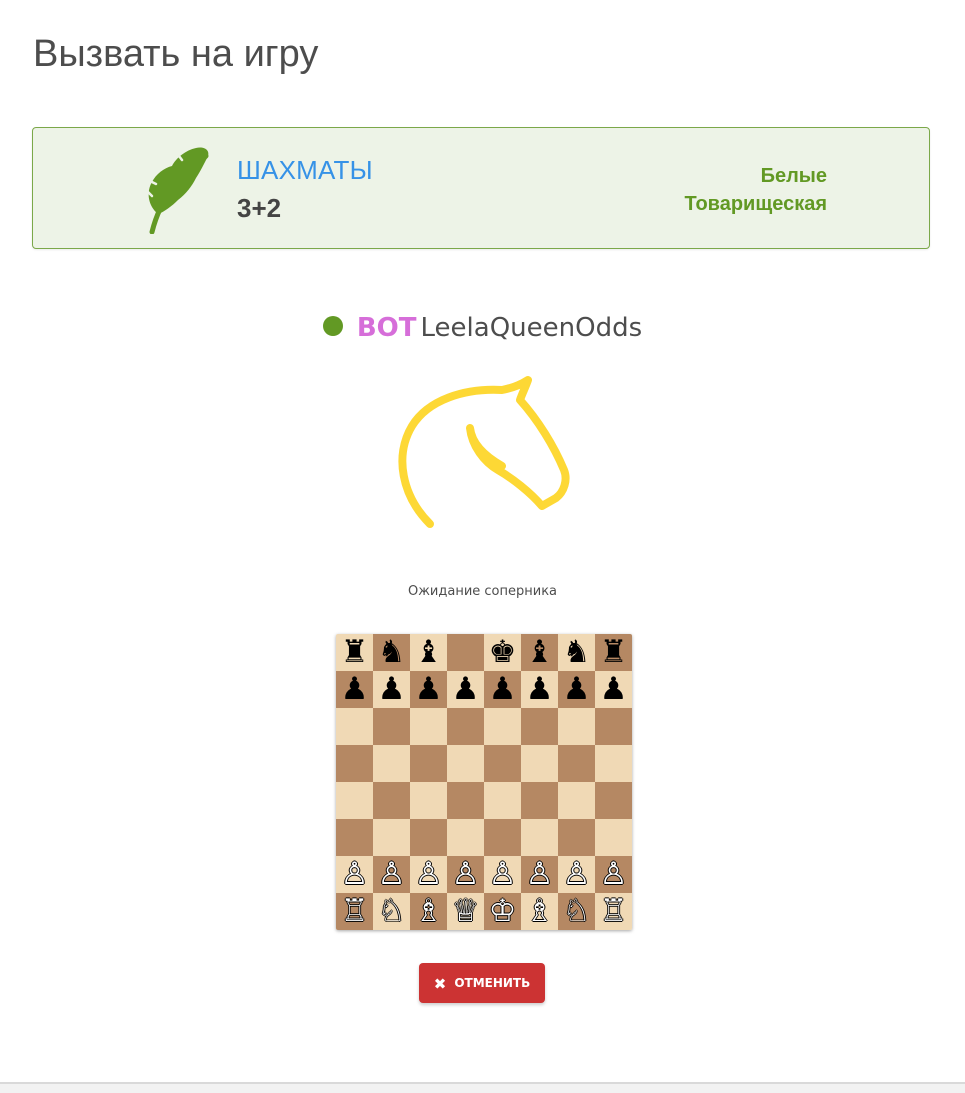 This screenshot has height=1093, width=965. I want to click on bot-title-badge: BOT, so click(386, 328).